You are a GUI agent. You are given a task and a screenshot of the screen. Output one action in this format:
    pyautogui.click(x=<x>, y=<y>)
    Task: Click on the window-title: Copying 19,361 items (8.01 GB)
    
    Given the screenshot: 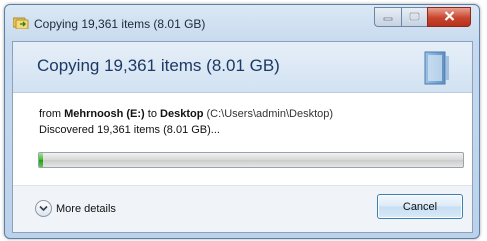 What is the action you would take?
    pyautogui.click(x=120, y=24)
    